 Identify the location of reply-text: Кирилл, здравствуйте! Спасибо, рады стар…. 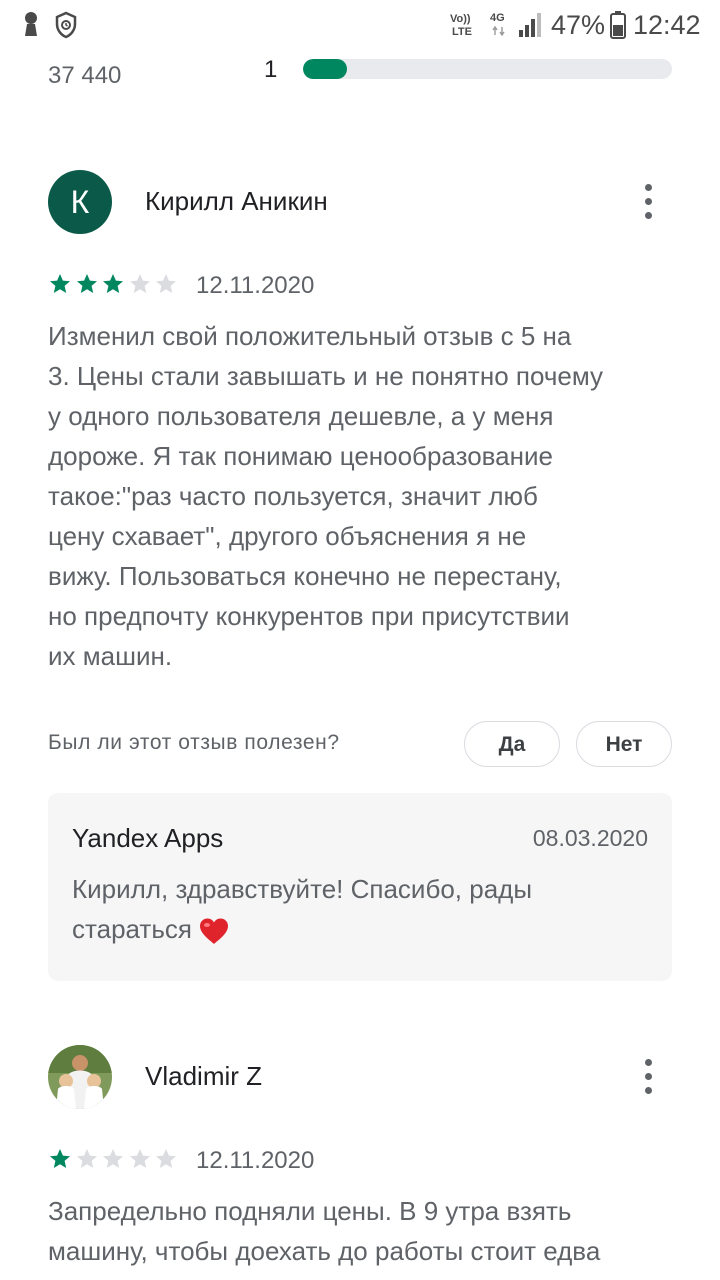
(357, 909).